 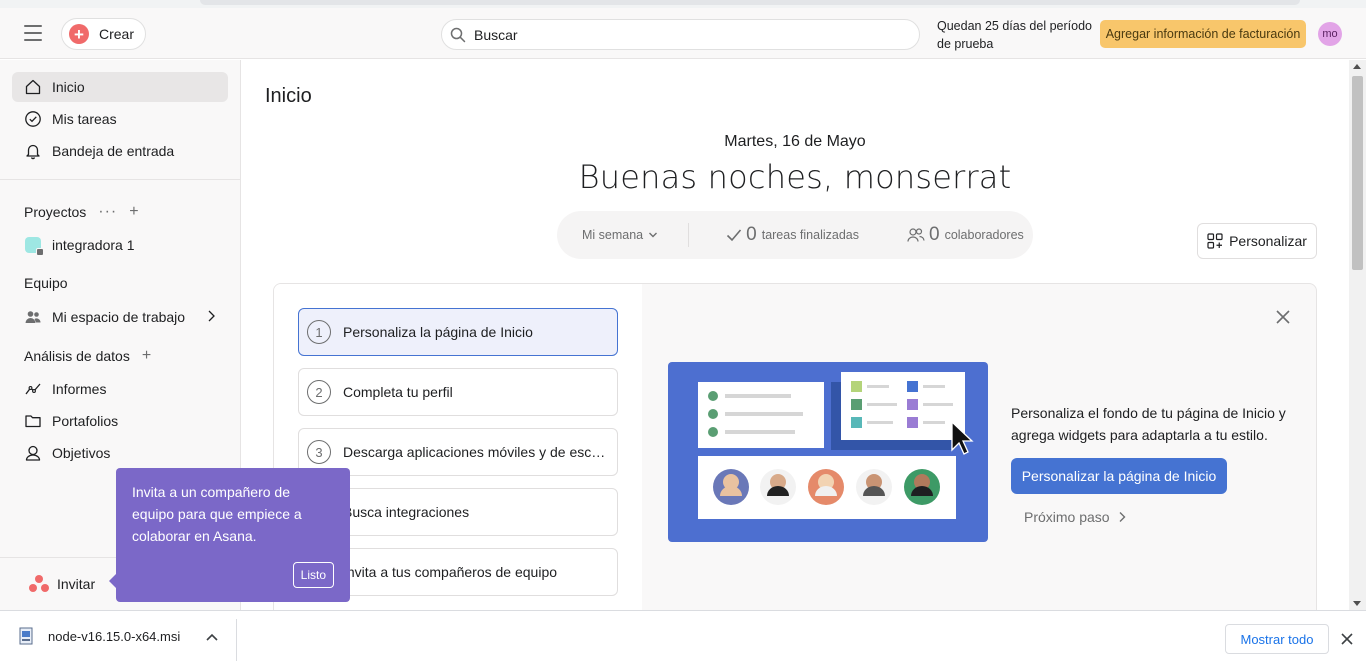 What do you see at coordinates (107, 212) in the screenshot?
I see `more-icon: ···` at bounding box center [107, 212].